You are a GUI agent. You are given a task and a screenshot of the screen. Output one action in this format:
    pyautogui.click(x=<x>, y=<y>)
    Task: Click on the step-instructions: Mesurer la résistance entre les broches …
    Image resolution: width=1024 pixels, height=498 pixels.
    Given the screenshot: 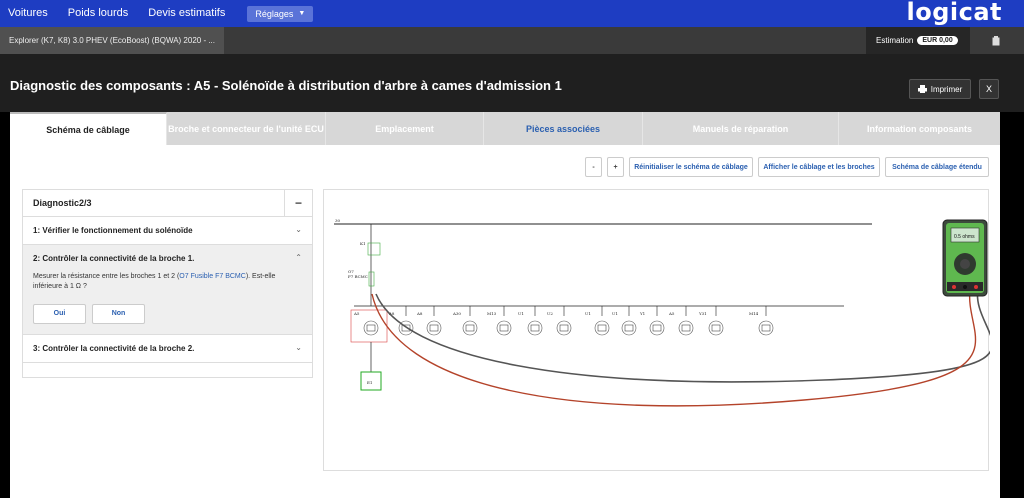 What is the action you would take?
    pyautogui.click(x=167, y=303)
    